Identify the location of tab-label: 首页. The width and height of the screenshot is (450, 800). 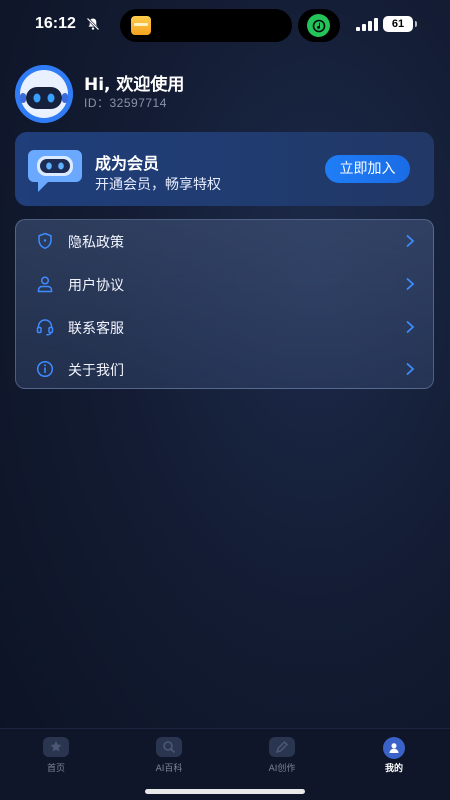
(55, 769).